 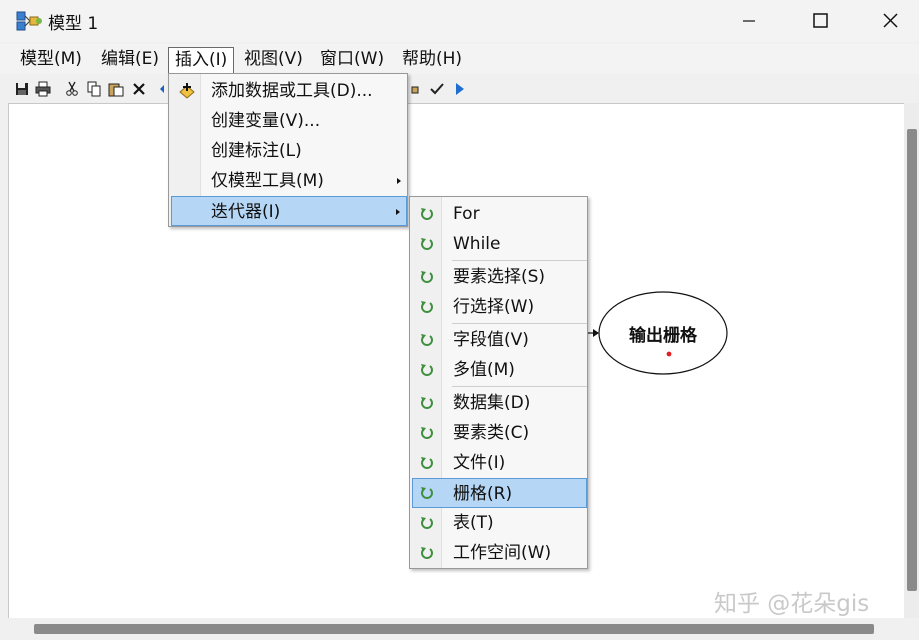 I want to click on iterator-item-feature-classes: 要素类(C), so click(x=499, y=433).